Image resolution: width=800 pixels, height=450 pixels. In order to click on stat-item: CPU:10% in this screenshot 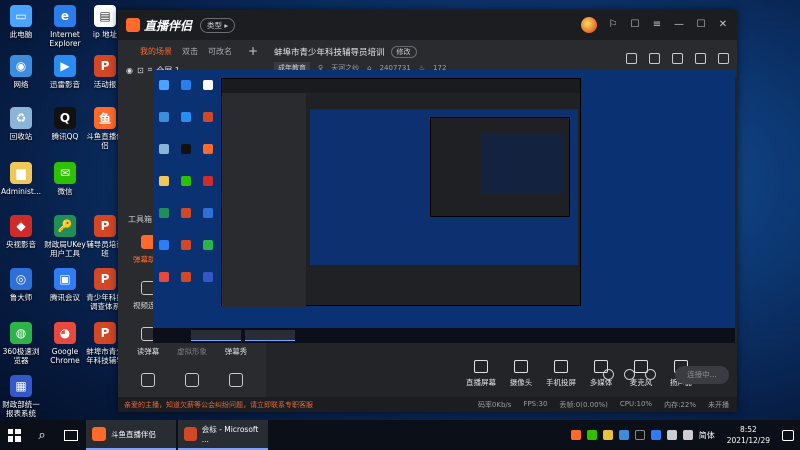, I will do `click(636, 403)`.